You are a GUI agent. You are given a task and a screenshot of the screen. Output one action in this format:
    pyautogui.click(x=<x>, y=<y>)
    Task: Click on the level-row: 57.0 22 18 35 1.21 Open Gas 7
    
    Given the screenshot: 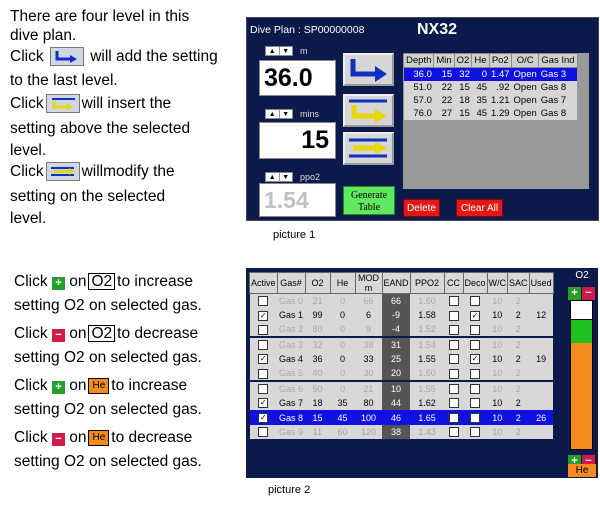 What is the action you would take?
    pyautogui.click(x=490, y=100)
    